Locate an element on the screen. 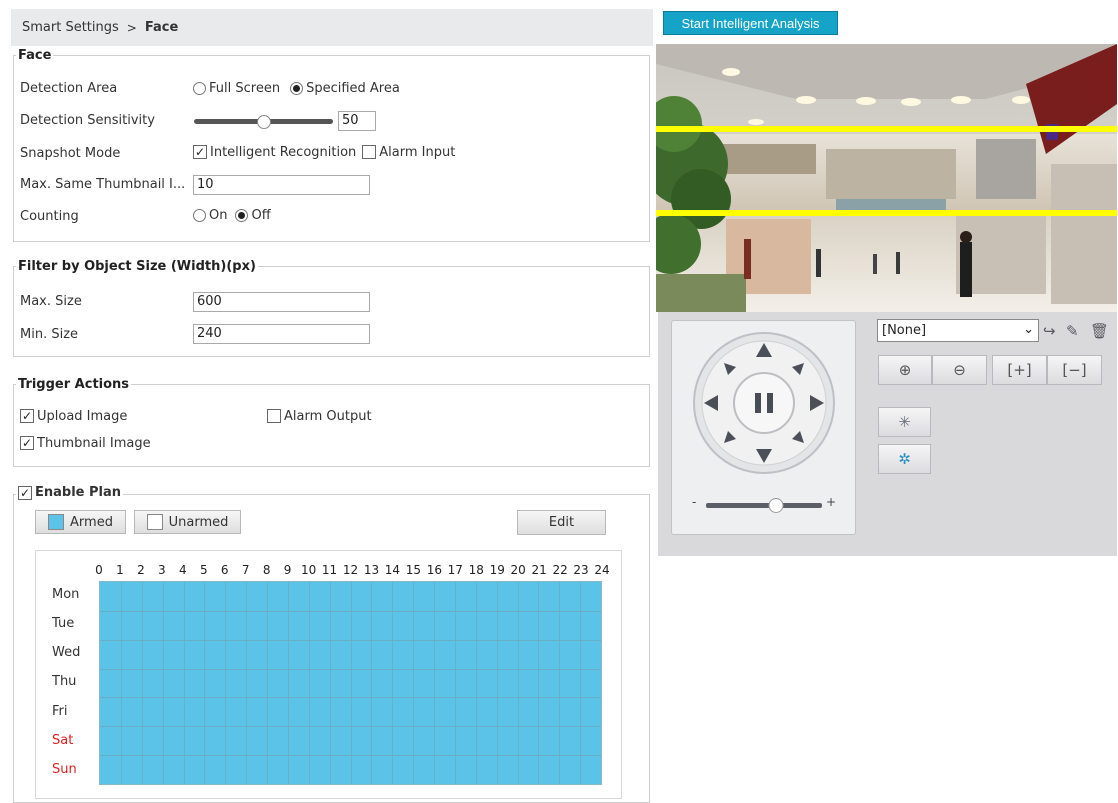 The image size is (1118, 803). face-legend: Face is located at coordinates (35, 55).